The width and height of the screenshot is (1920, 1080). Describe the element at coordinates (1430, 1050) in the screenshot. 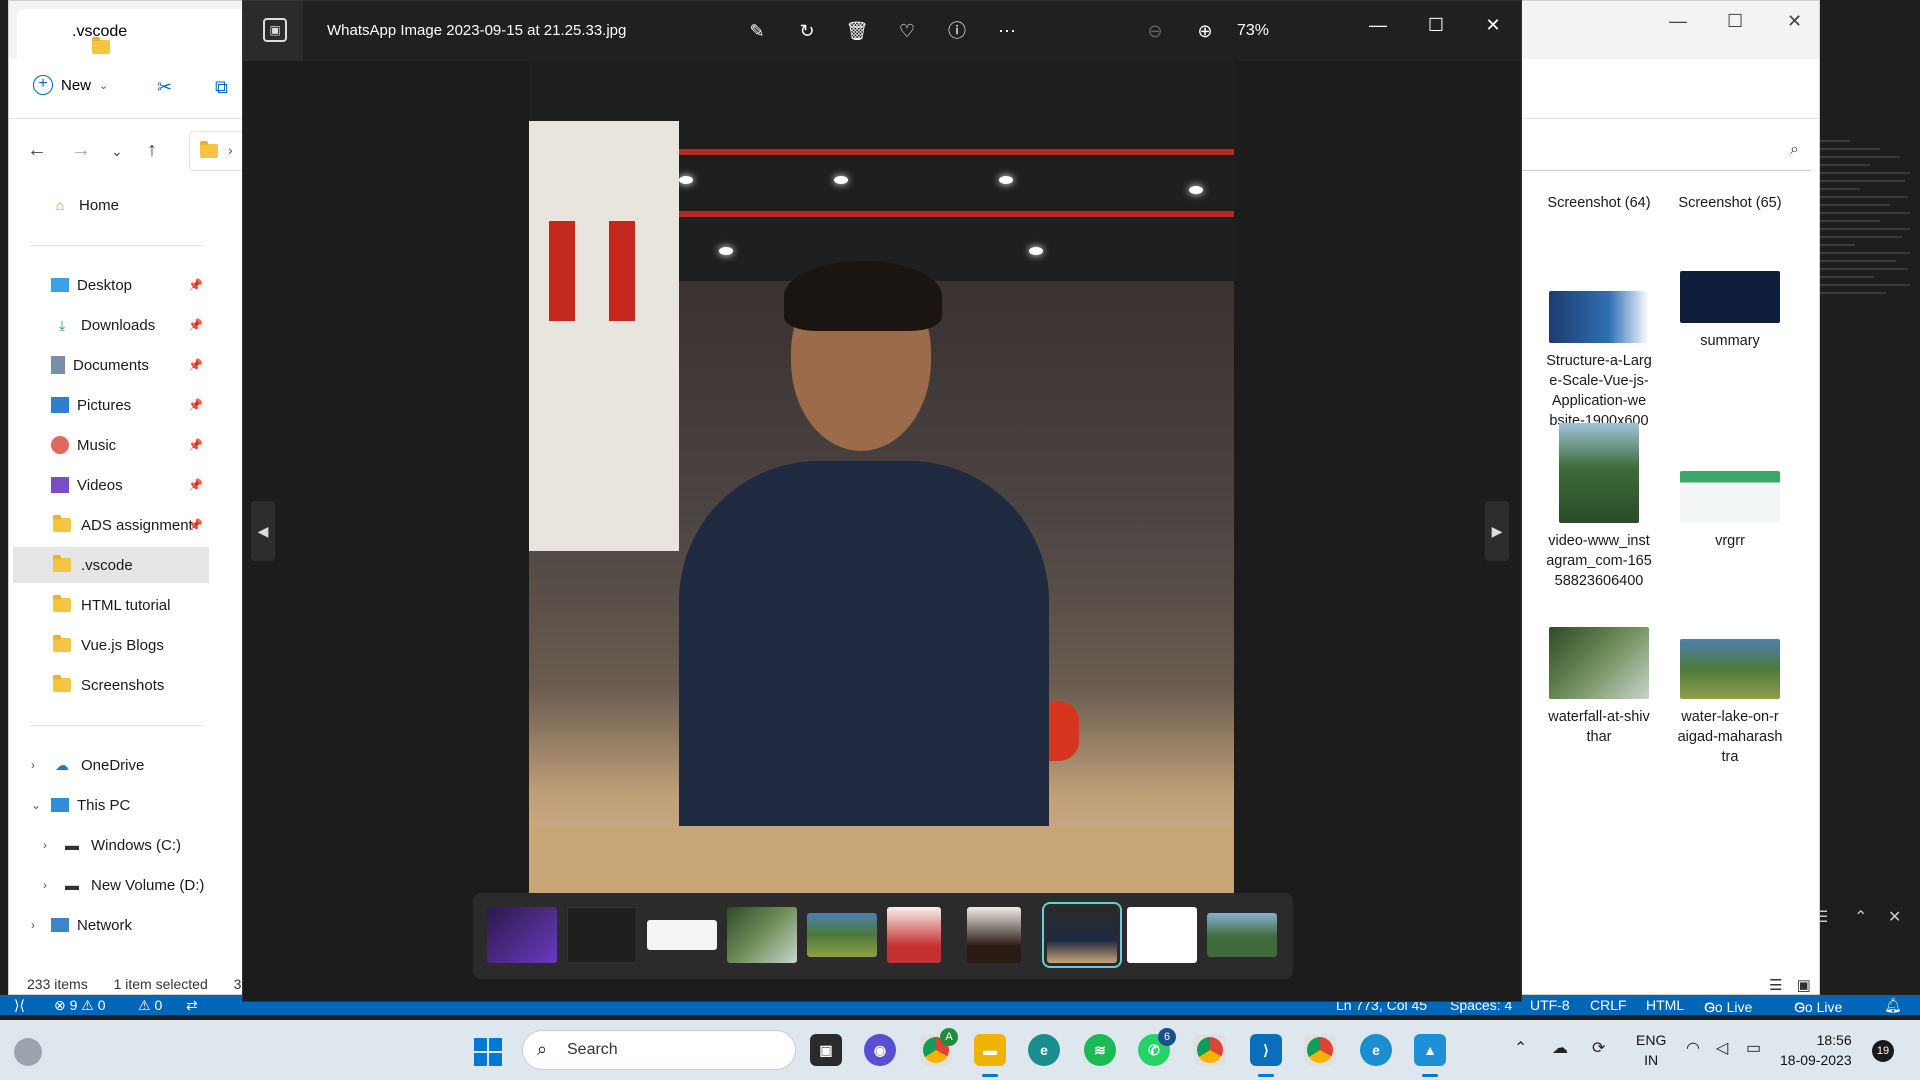

I see `photos-icon: ▲` at that location.